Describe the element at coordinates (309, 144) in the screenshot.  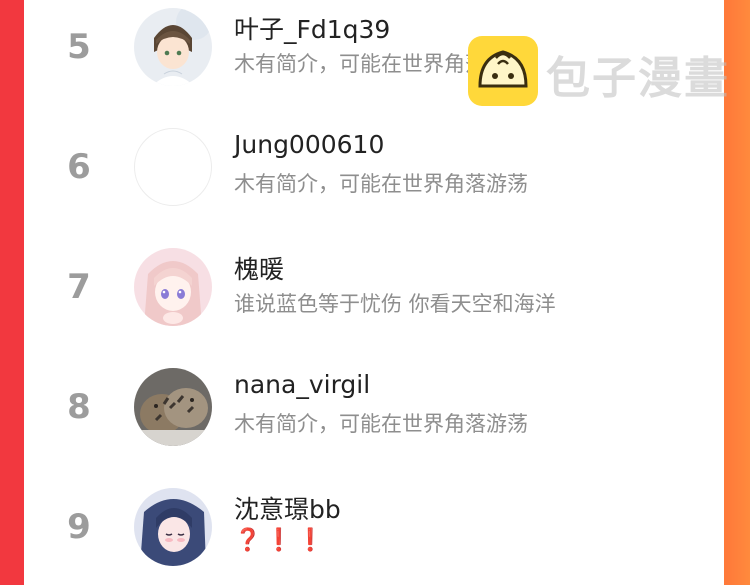
I see `username: Jung000610` at that location.